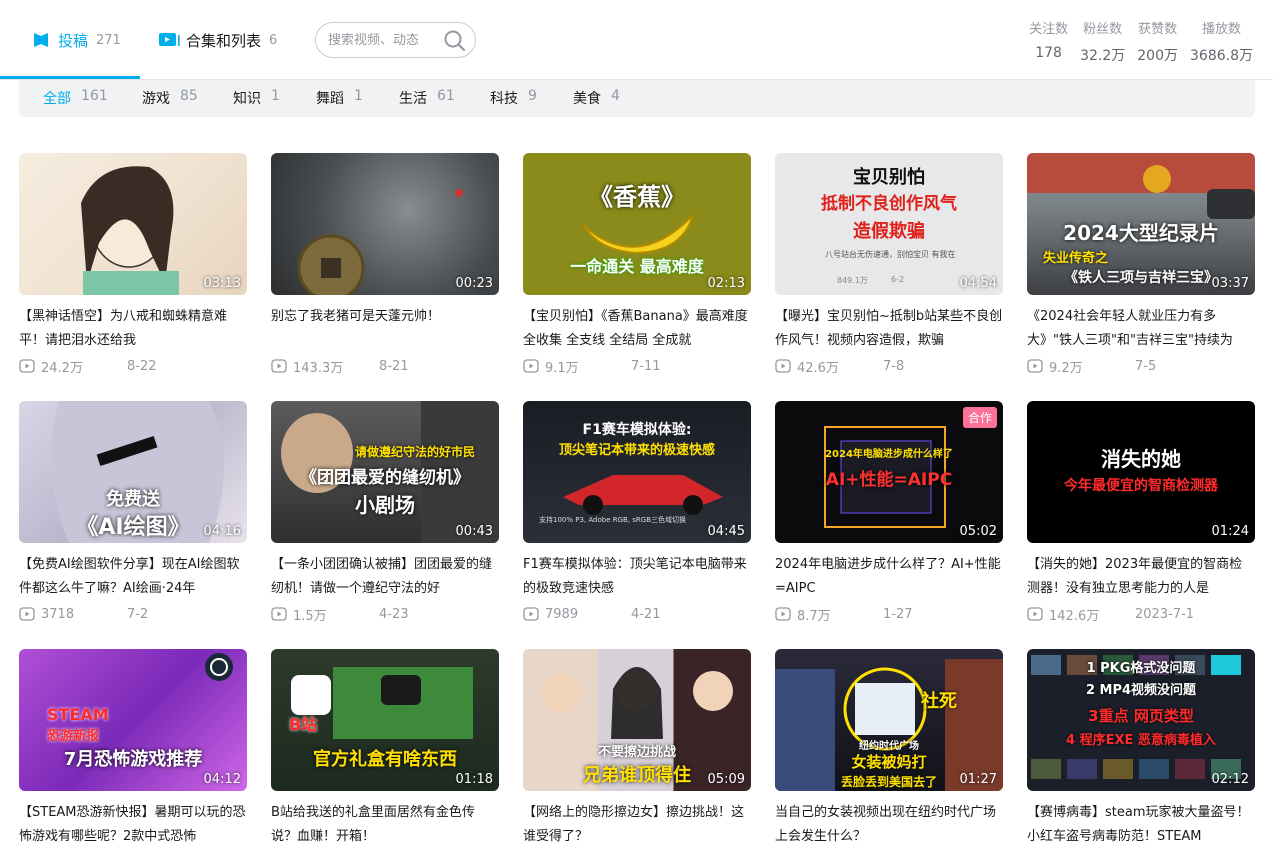 The height and width of the screenshot is (846, 1273). What do you see at coordinates (1165, 614) in the screenshot?
I see `upload-date: 2023-7-1` at bounding box center [1165, 614].